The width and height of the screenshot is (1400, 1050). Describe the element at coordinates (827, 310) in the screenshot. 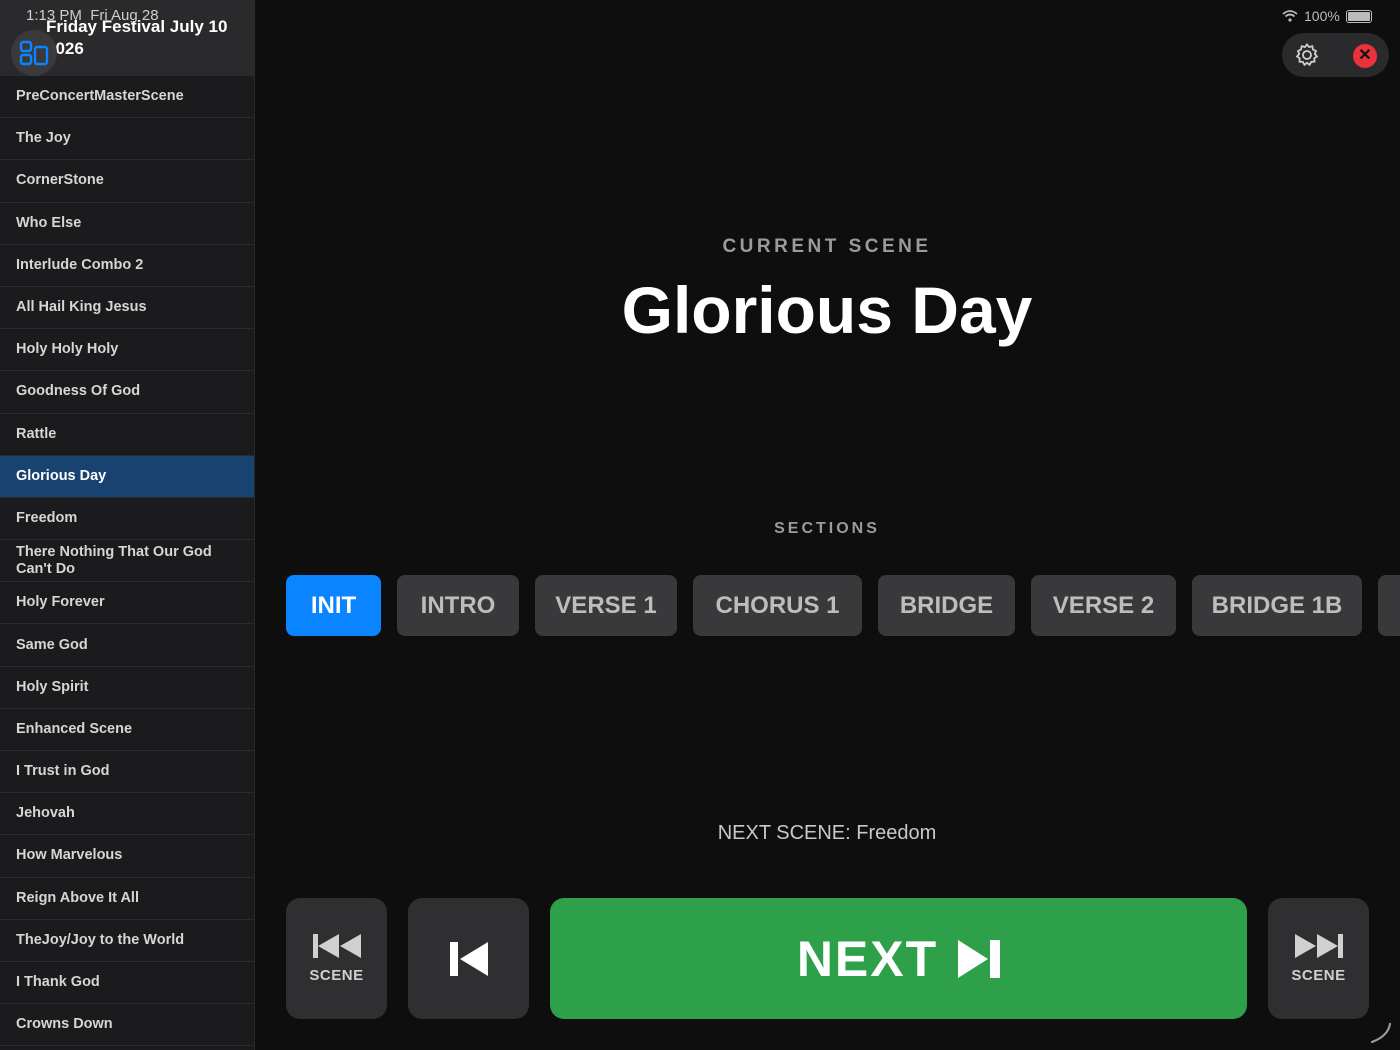

I see `current-scene-title: Glorious Day` at that location.